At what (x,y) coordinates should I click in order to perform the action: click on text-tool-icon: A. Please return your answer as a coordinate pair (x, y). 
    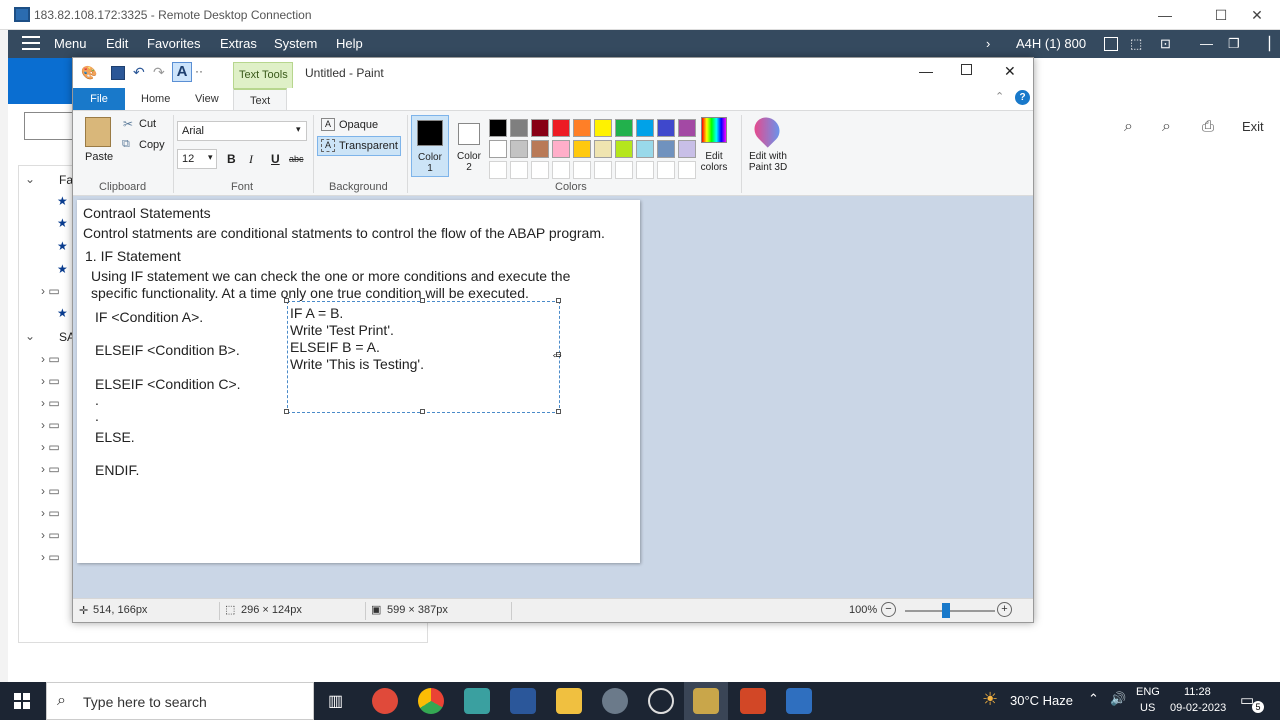
    Looking at the image, I should click on (182, 72).